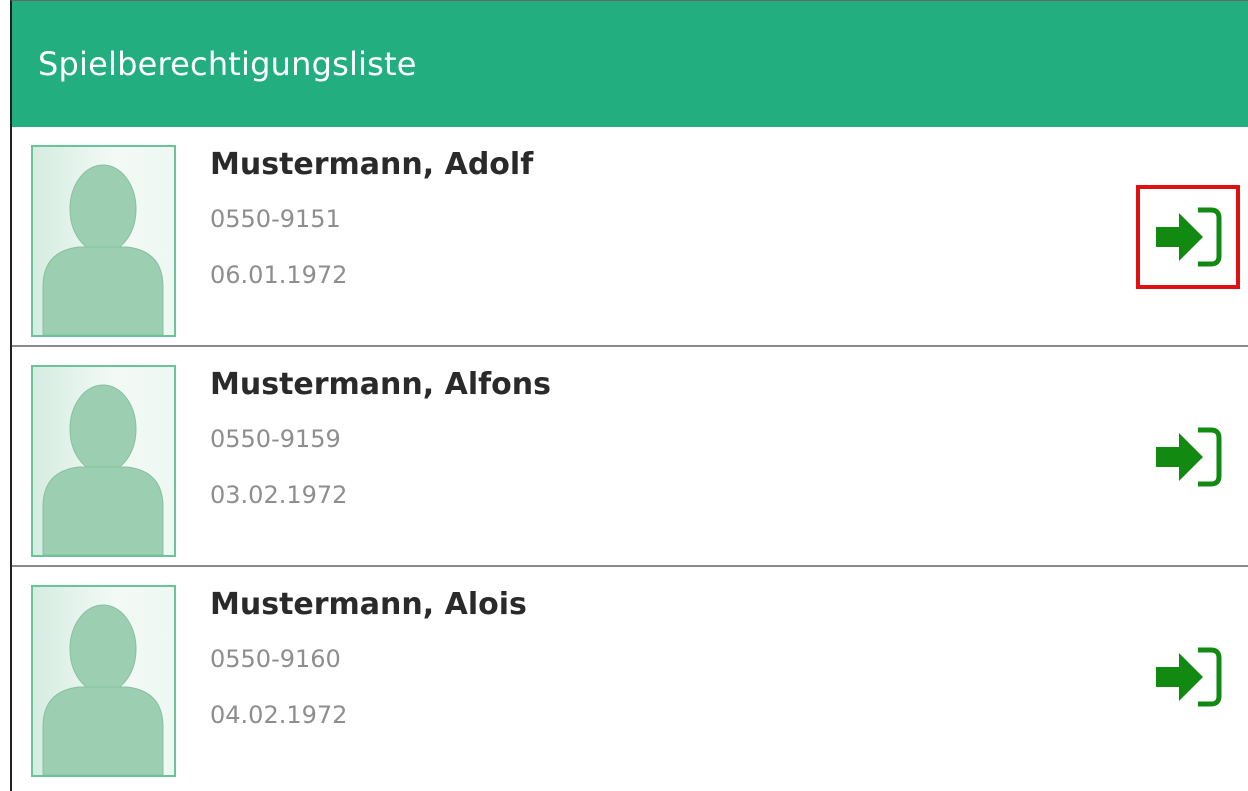  Describe the element at coordinates (275, 659) in the screenshot. I see `player-number: 0550-9160` at that location.